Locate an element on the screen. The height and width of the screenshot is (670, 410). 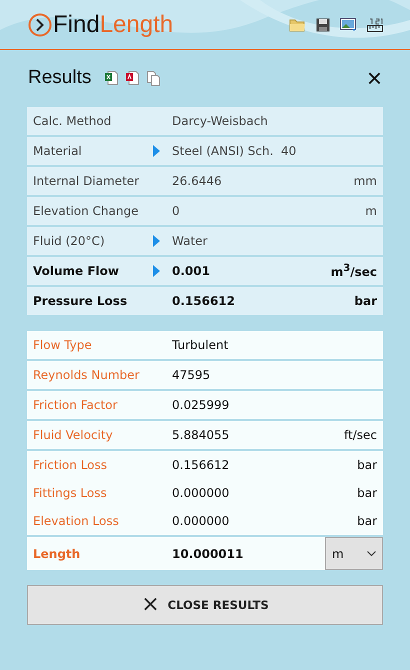
row-label: Calc. Method is located at coordinates (72, 121).